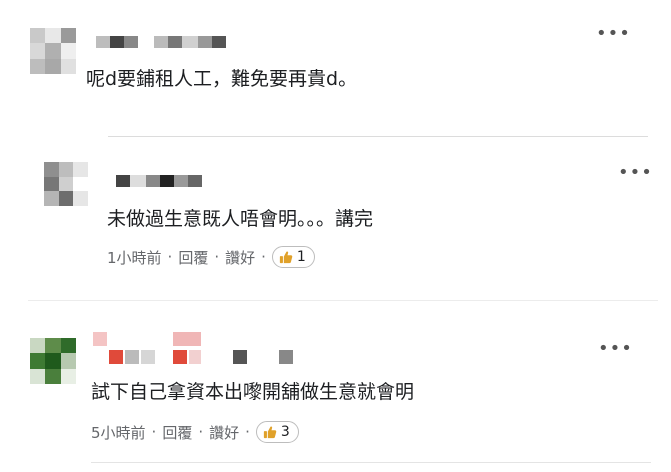 This screenshot has height=472, width=671. I want to click on like-count: 3, so click(285, 432).